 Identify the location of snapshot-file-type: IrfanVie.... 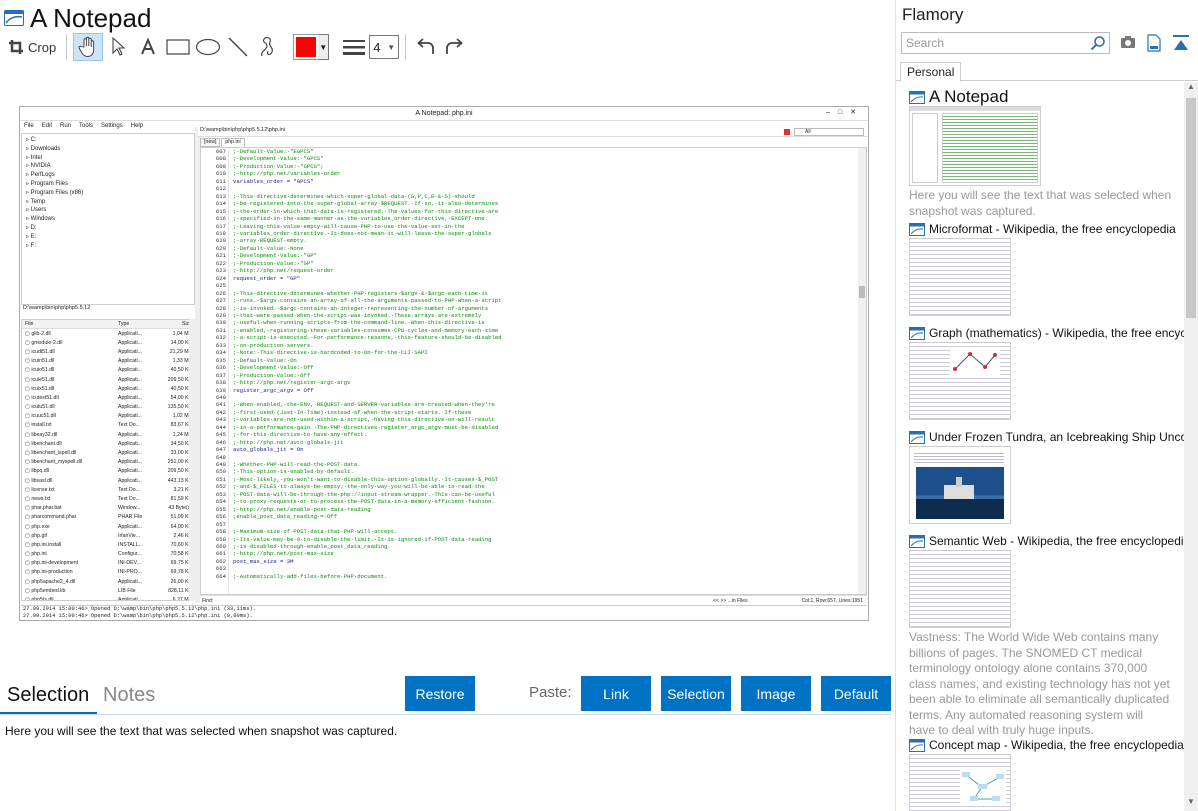
(129, 535).